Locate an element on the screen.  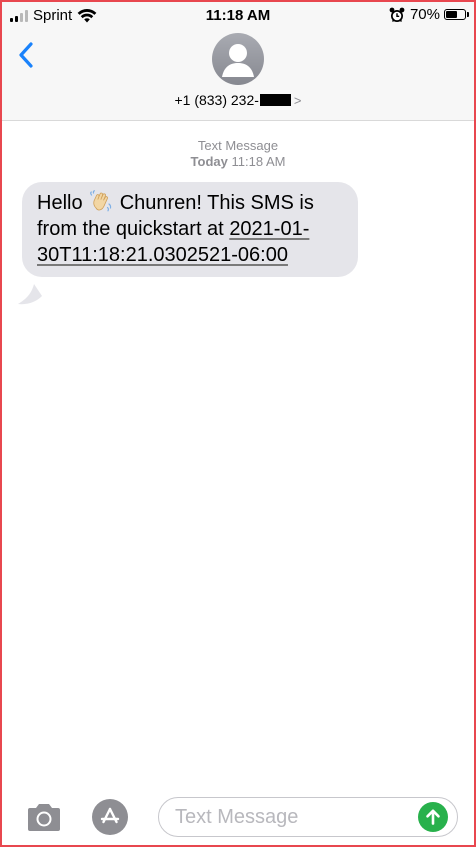
battery-fill is located at coordinates (451, 14).